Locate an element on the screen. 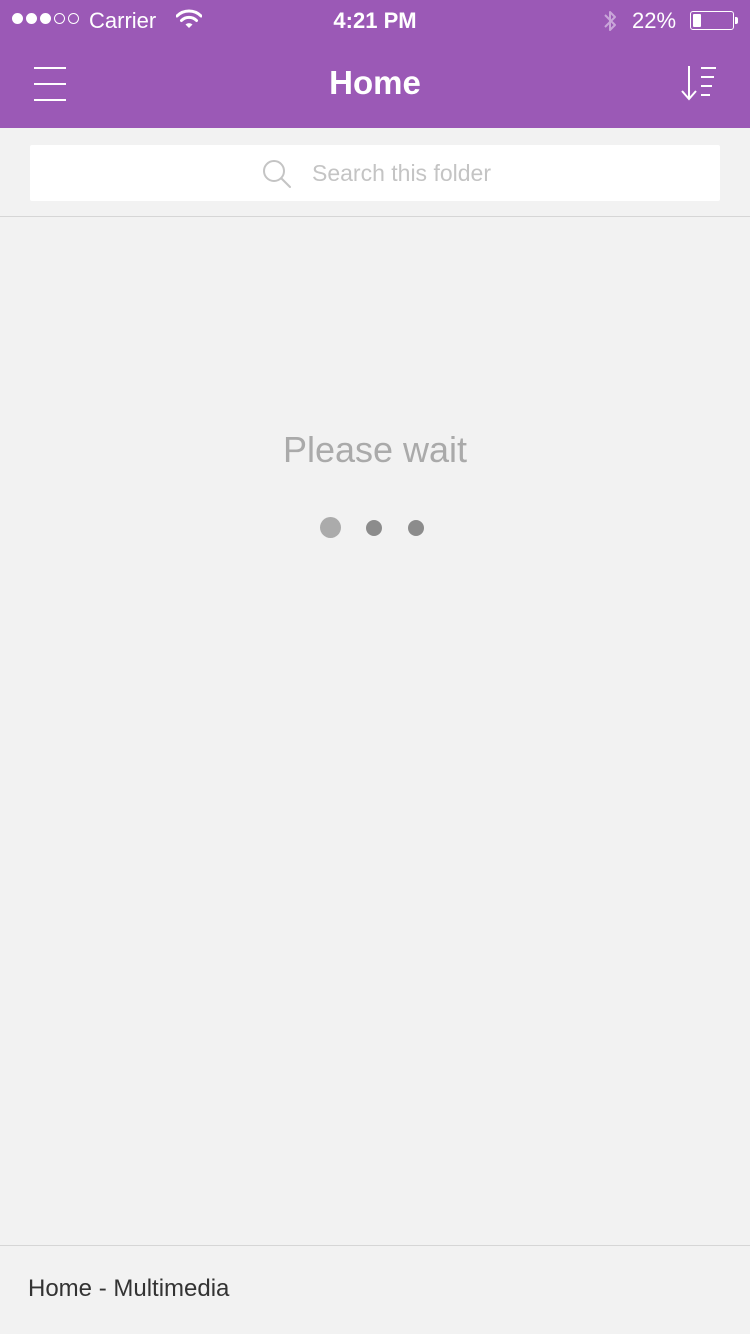  search-box is located at coordinates (375, 173).